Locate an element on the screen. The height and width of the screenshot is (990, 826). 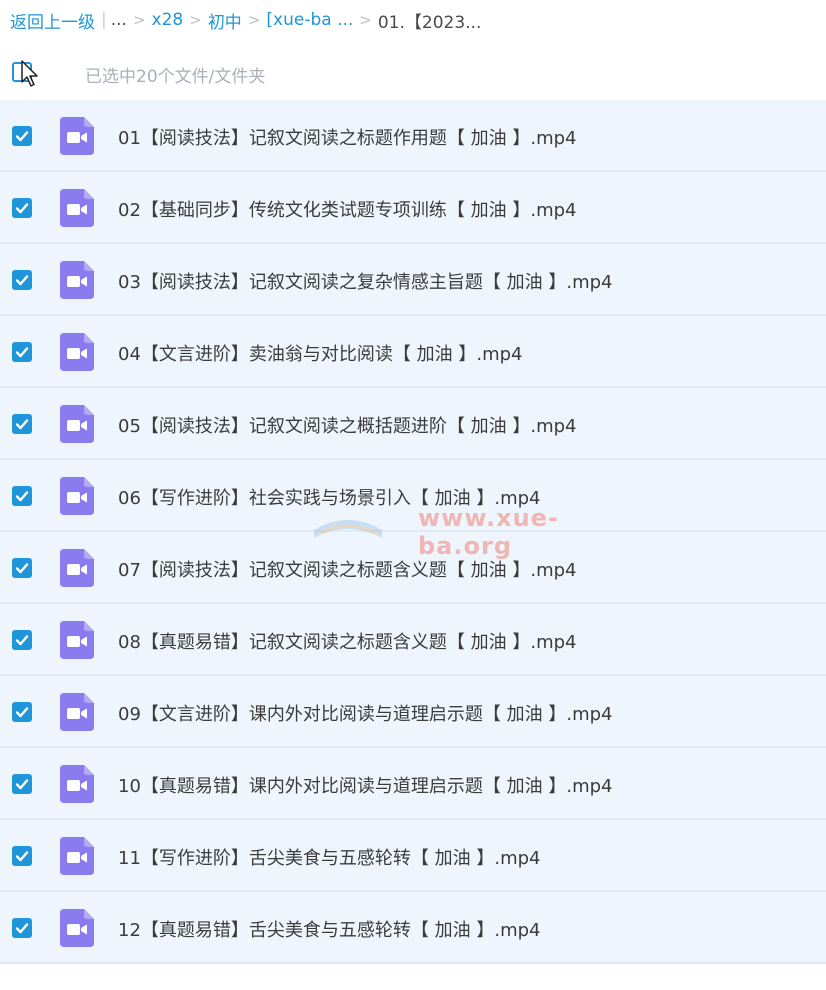
file-row: 03【阅读技法】记叙文阅读之复杂情感主旨题【 加油 】.mp4 is located at coordinates (413, 280).